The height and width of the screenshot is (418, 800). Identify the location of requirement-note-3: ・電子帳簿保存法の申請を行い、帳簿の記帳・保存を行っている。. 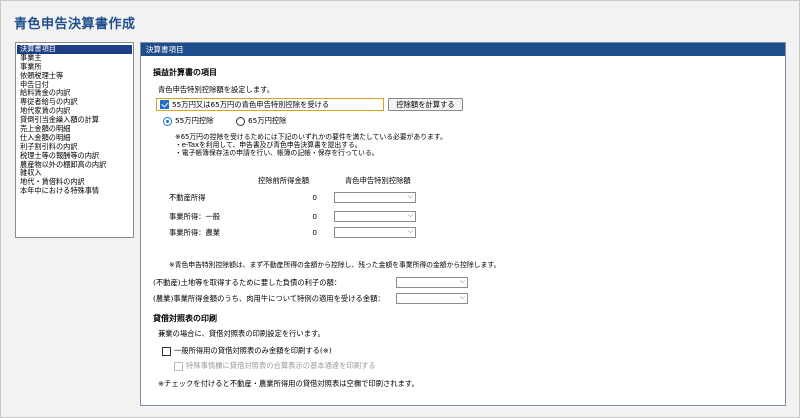
(277, 153).